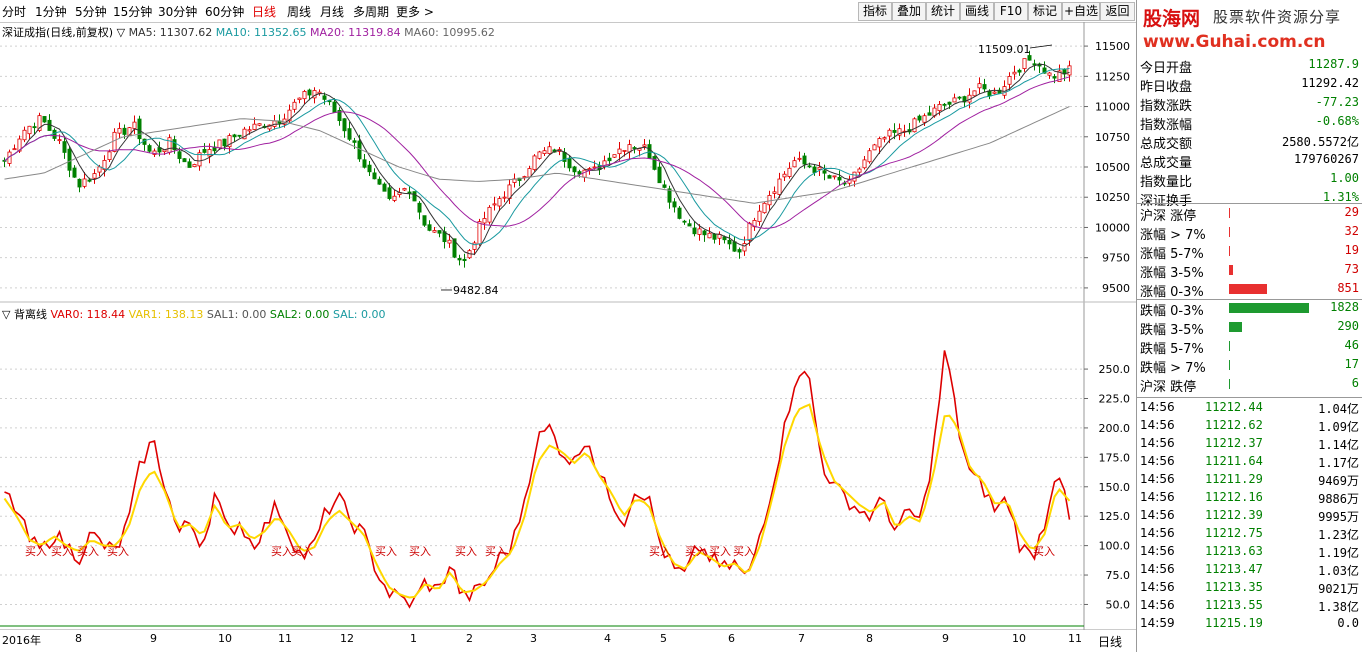  Describe the element at coordinates (1351, 250) in the screenshot. I see `breadth-value: 19` at that location.